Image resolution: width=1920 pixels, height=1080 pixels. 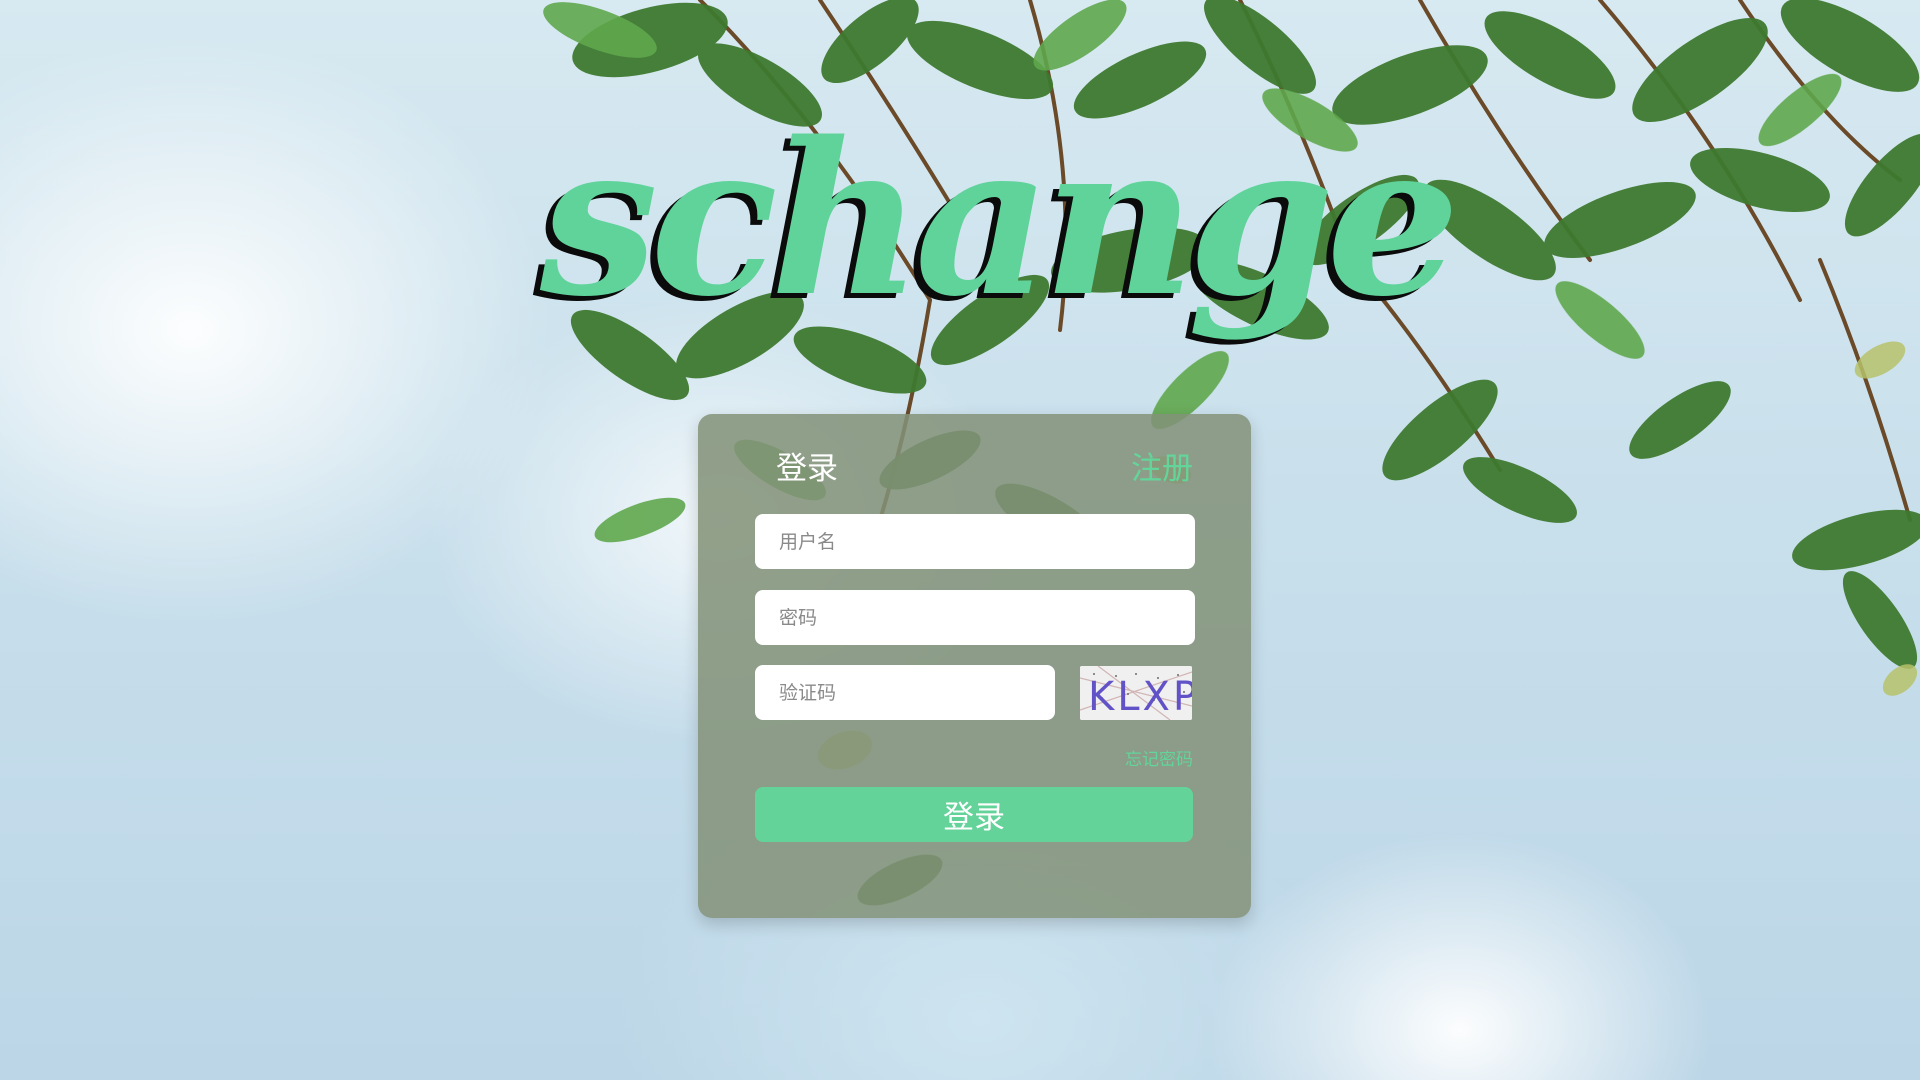 What do you see at coordinates (975, 541) in the screenshot?
I see `username-input` at bounding box center [975, 541].